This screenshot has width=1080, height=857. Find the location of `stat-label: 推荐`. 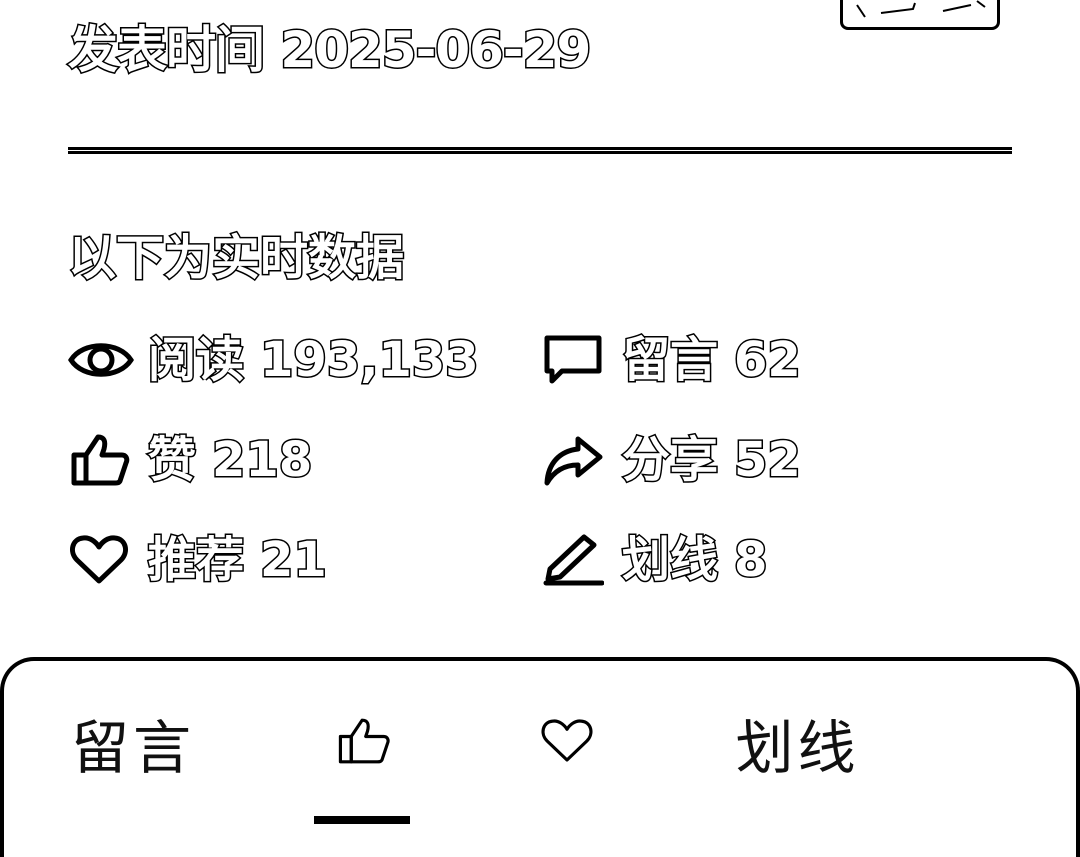

stat-label: 推荐 is located at coordinates (195, 560).